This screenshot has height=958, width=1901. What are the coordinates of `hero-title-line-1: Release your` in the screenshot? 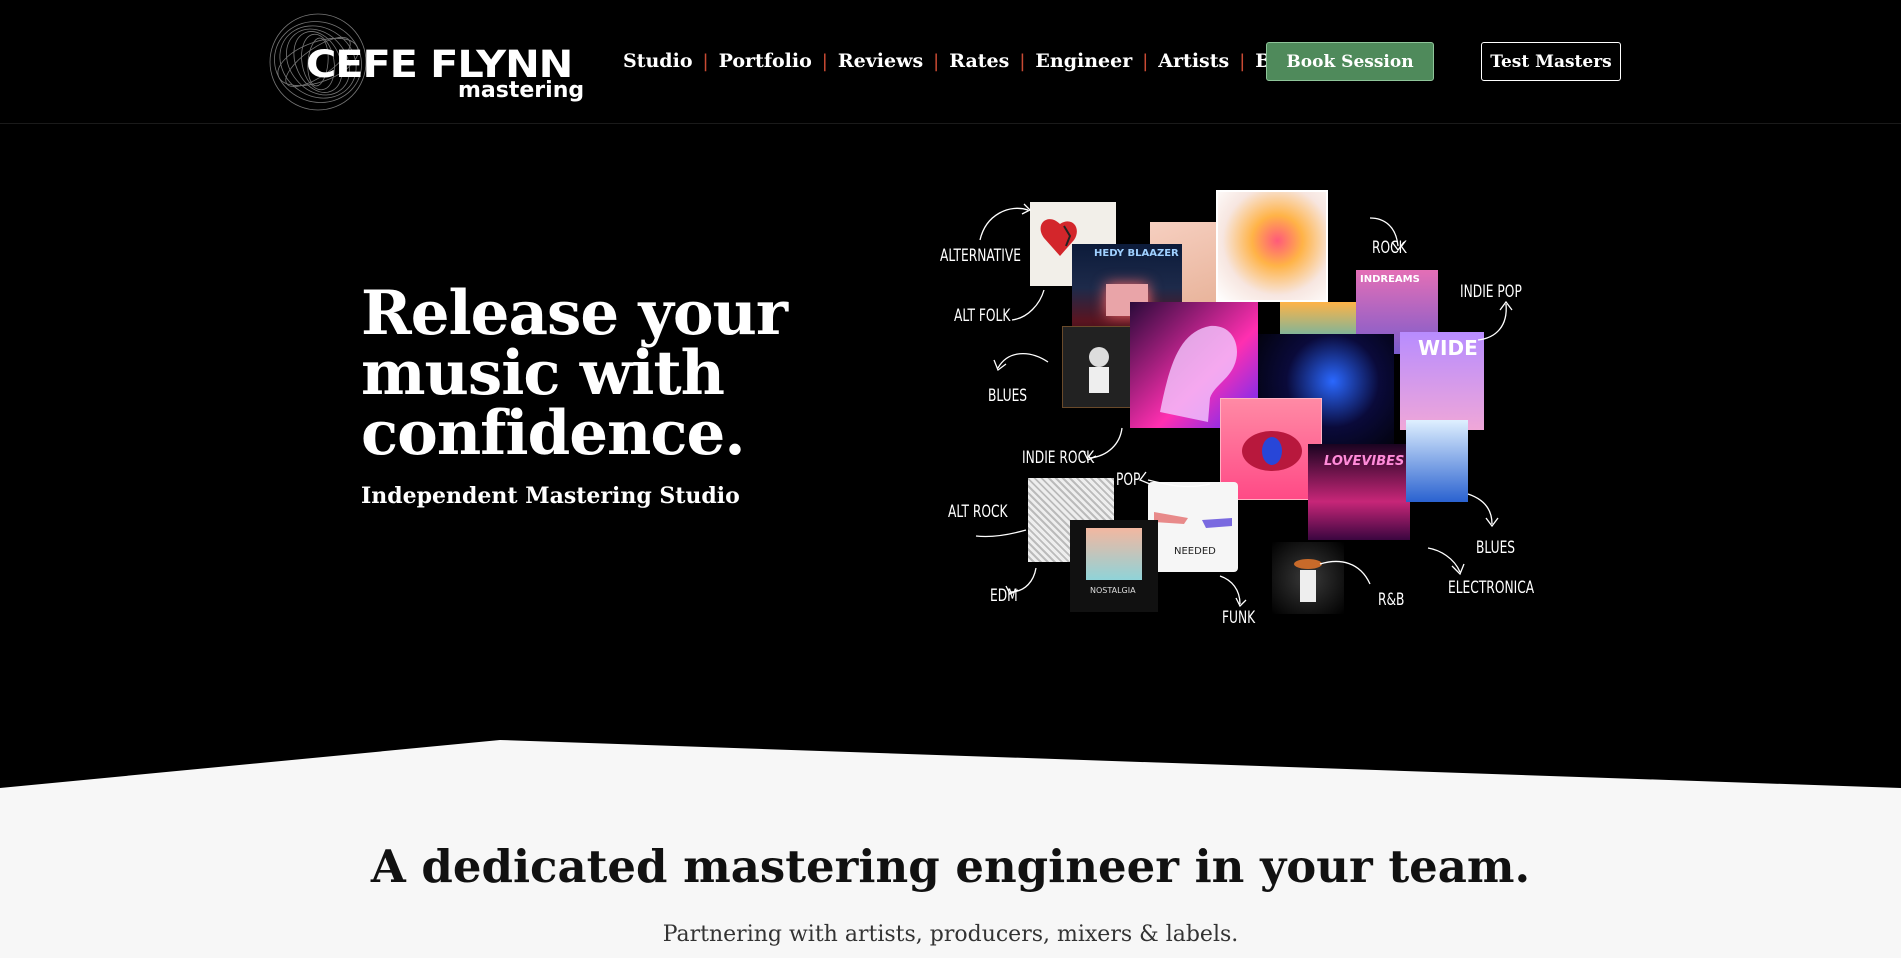 It's located at (574, 313).